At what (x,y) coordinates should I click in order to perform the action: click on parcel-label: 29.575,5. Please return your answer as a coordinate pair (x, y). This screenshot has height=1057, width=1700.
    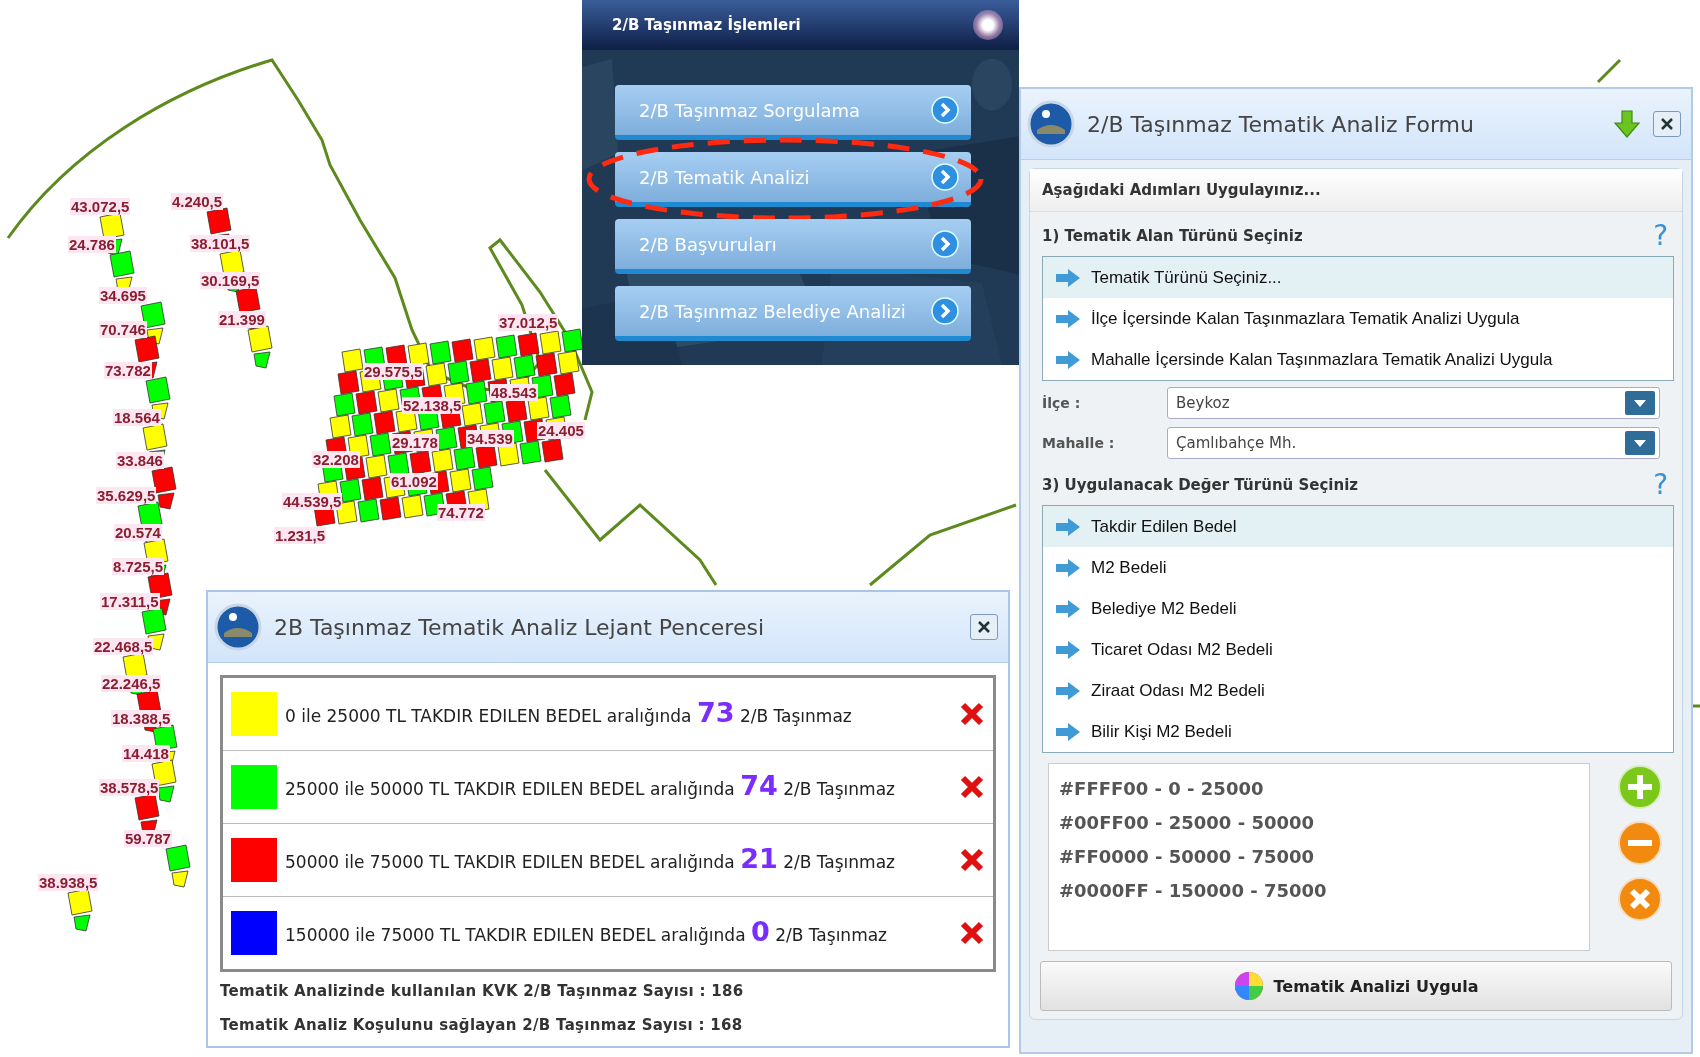
    Looking at the image, I should click on (393, 371).